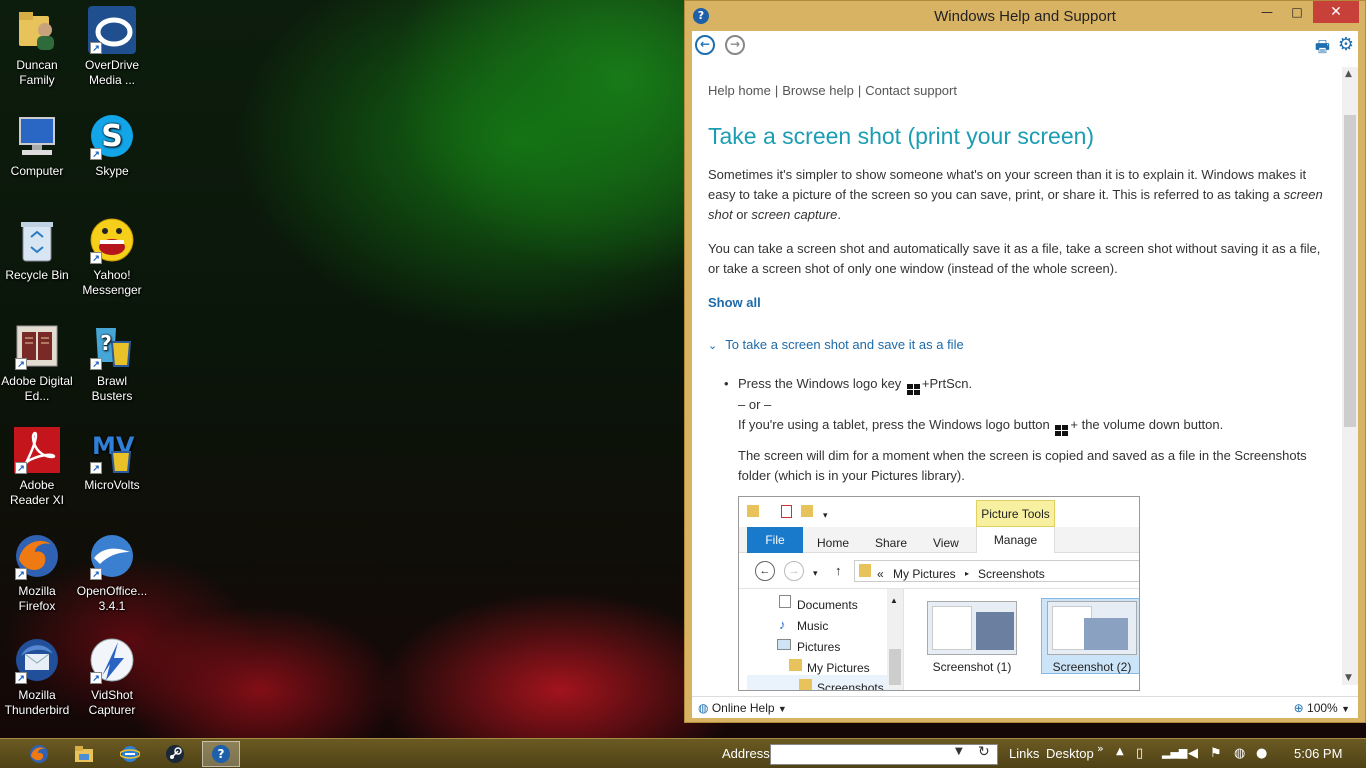 This screenshot has height=768, width=1366. What do you see at coordinates (175, 754) in the screenshot?
I see `taskbar-steam-icon` at bounding box center [175, 754].